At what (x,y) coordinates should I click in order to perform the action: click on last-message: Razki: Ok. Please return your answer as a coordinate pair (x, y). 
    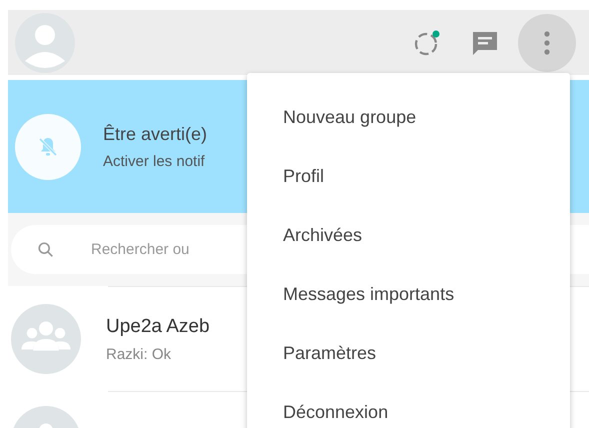
    Looking at the image, I should click on (139, 354).